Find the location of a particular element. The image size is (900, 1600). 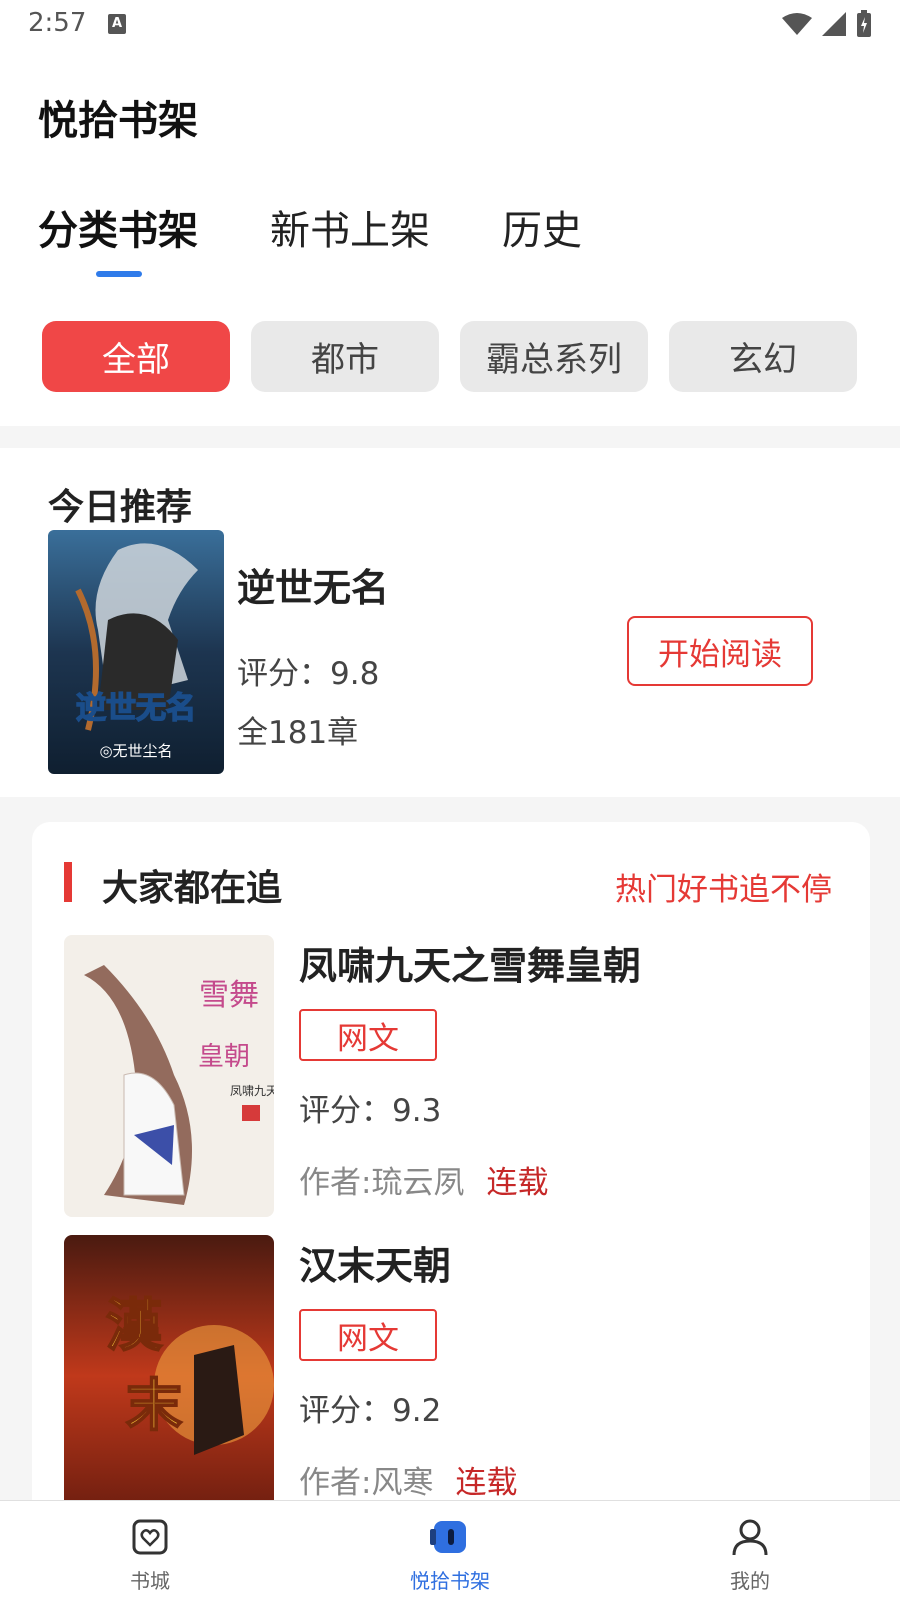

book-score: 评分：9.3 is located at coordinates (370, 1111).